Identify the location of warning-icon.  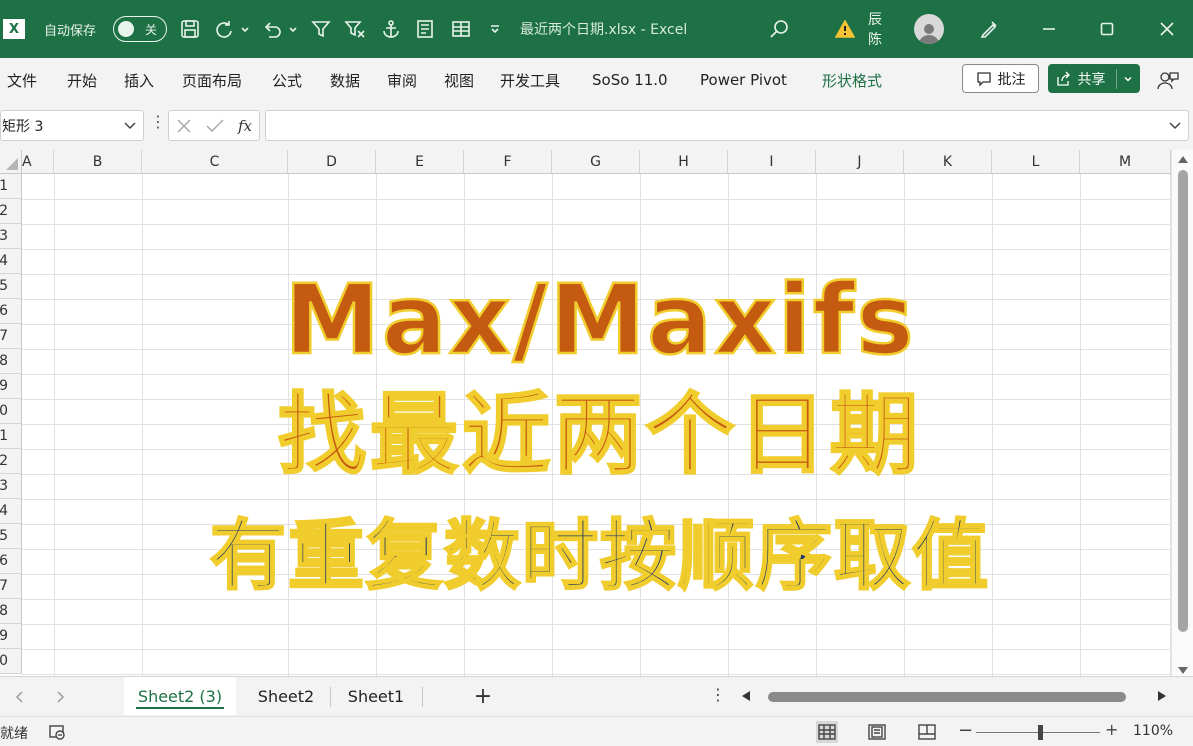
(845, 29).